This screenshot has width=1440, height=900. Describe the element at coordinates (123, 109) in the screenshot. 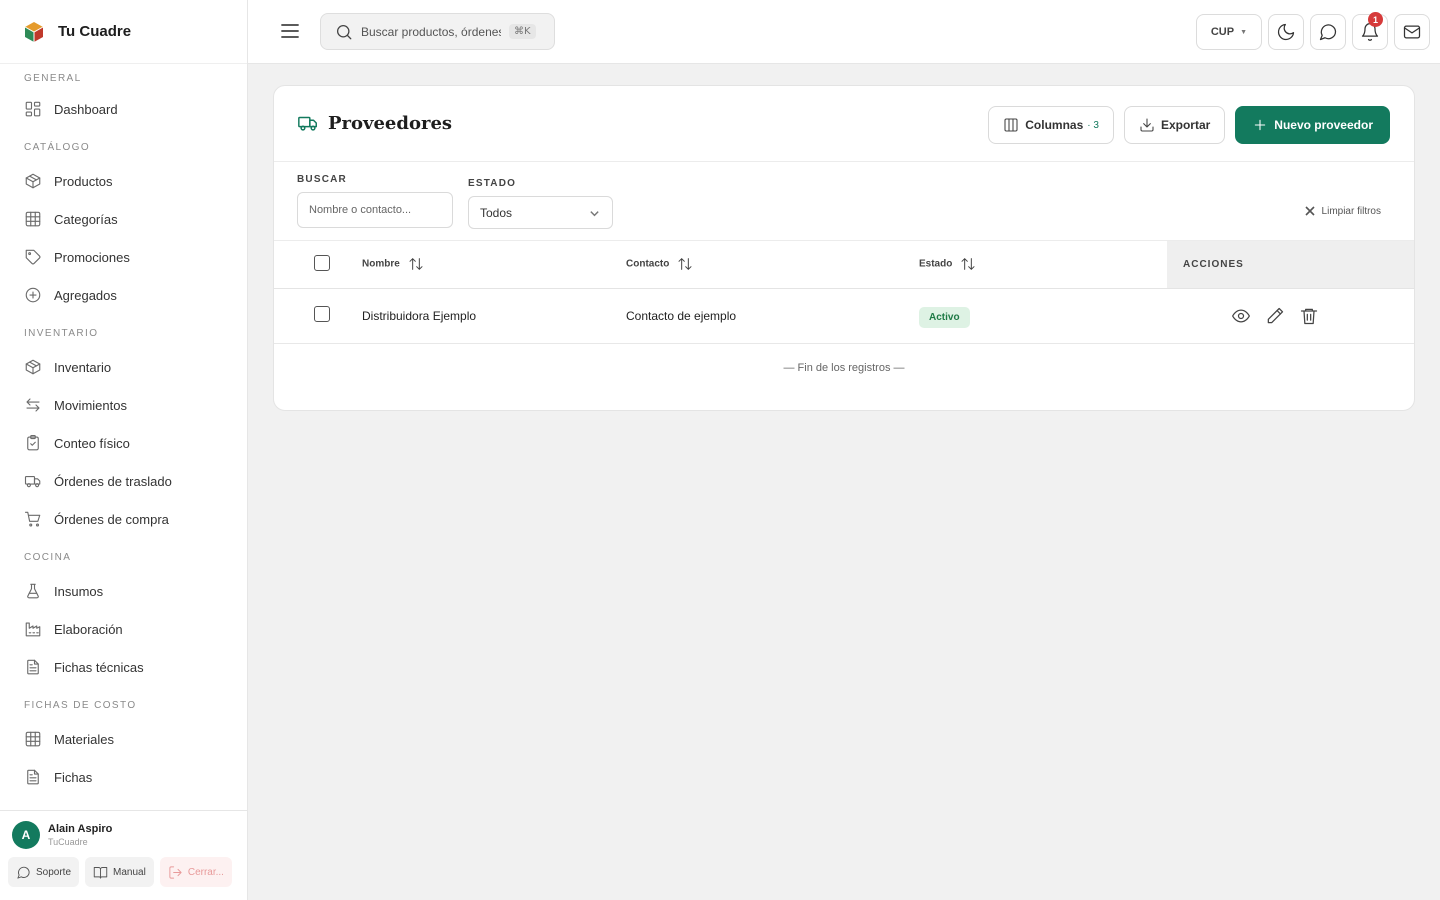

I see `sidebar-item-dashboard: Dashboard` at that location.